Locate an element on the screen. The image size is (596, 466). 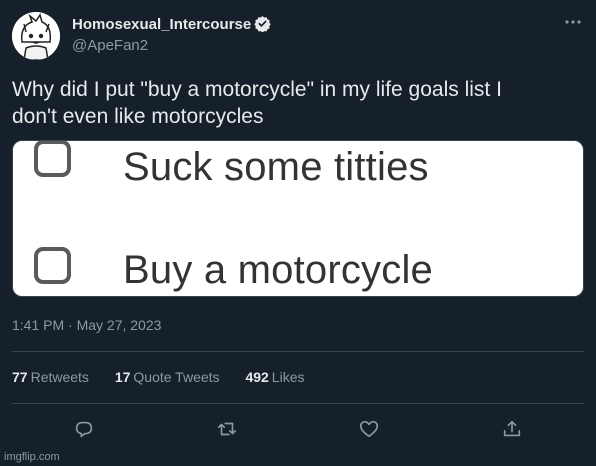
verified-badge-icon is located at coordinates (262, 25).